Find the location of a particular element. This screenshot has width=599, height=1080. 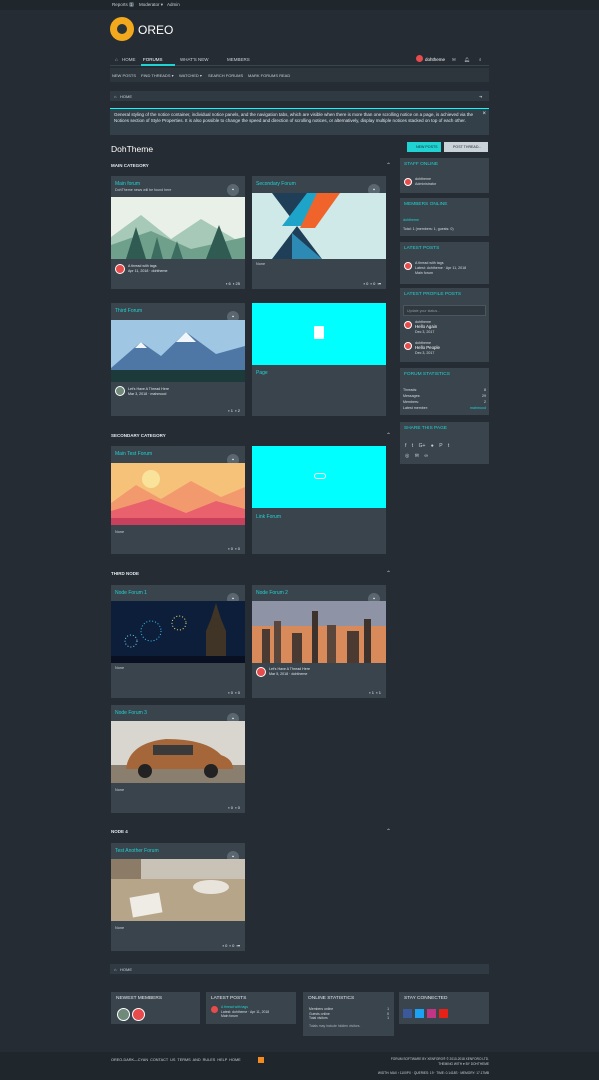

category-node4: NODE 4 is located at coordinates (119, 831).